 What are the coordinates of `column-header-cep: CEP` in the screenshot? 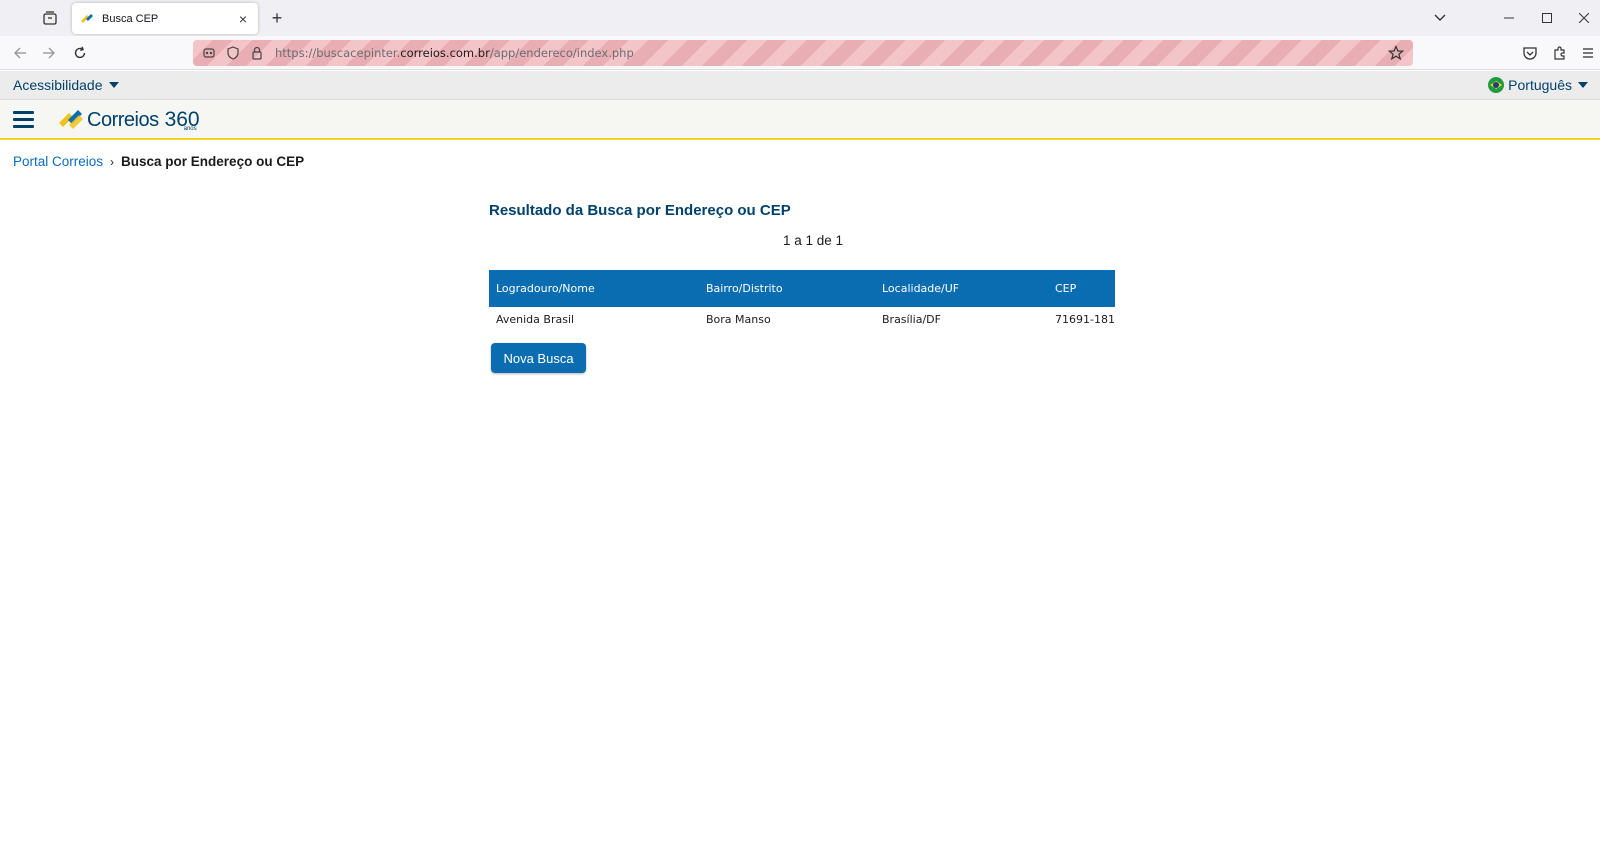 It's located at (1066, 288).